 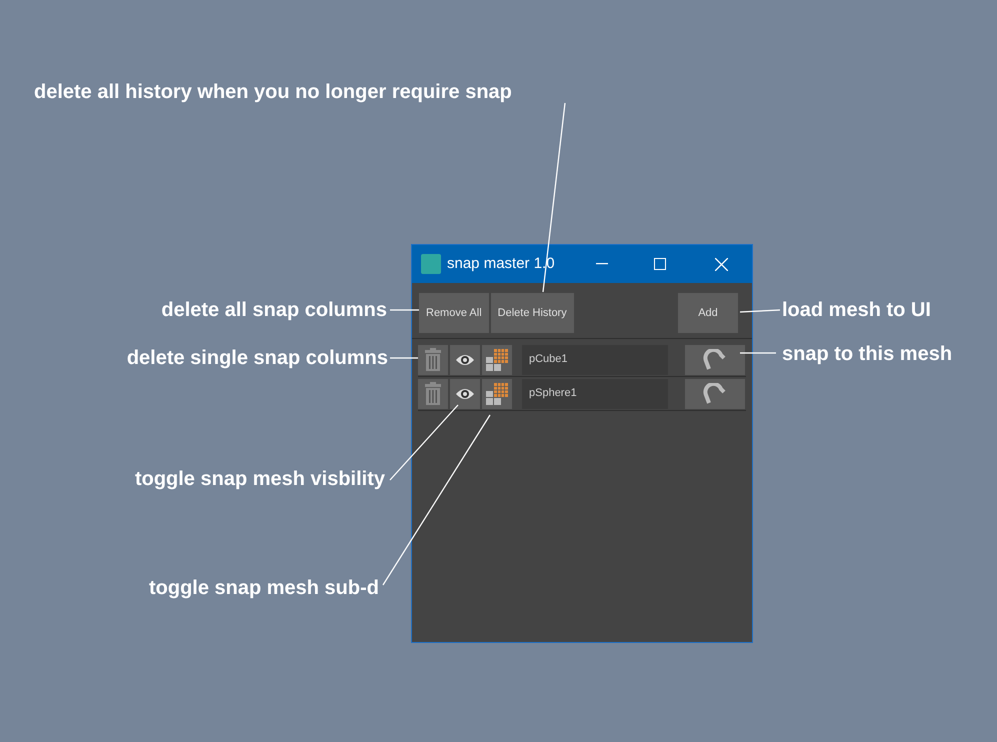 What do you see at coordinates (856, 310) in the screenshot?
I see `annotation-label: load mesh to UI` at bounding box center [856, 310].